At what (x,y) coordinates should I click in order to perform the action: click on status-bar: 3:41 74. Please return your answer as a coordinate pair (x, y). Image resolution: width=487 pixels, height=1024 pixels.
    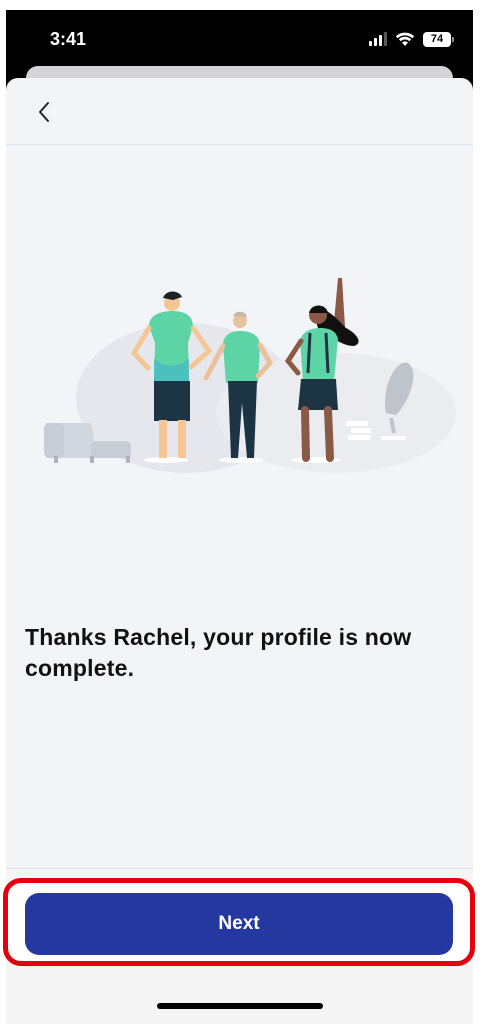
    Looking at the image, I should click on (239, 39).